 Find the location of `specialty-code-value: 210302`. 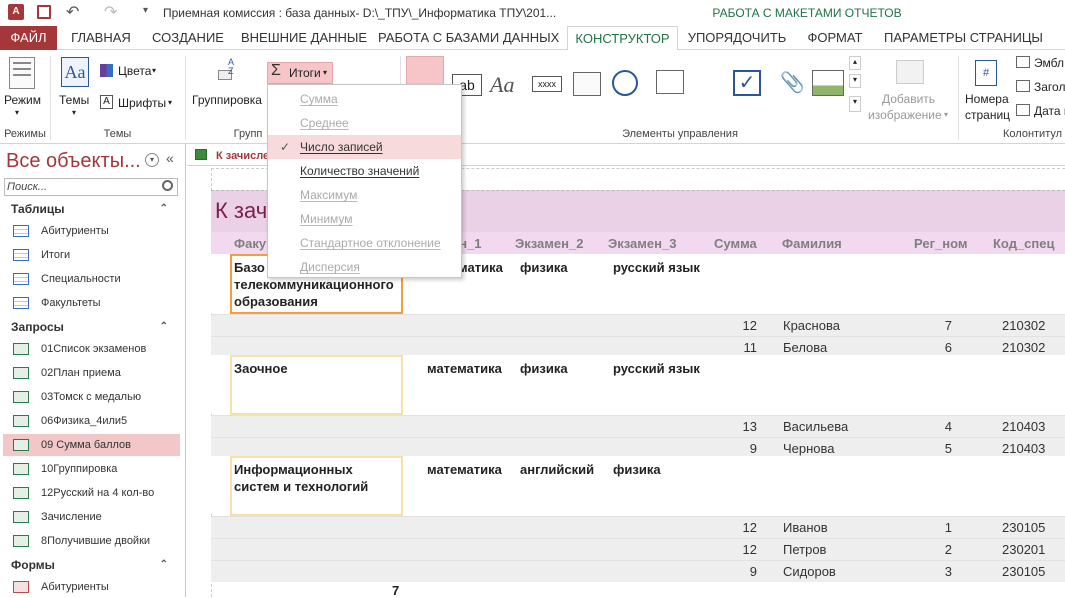

specialty-code-value: 210302 is located at coordinates (1023, 347).